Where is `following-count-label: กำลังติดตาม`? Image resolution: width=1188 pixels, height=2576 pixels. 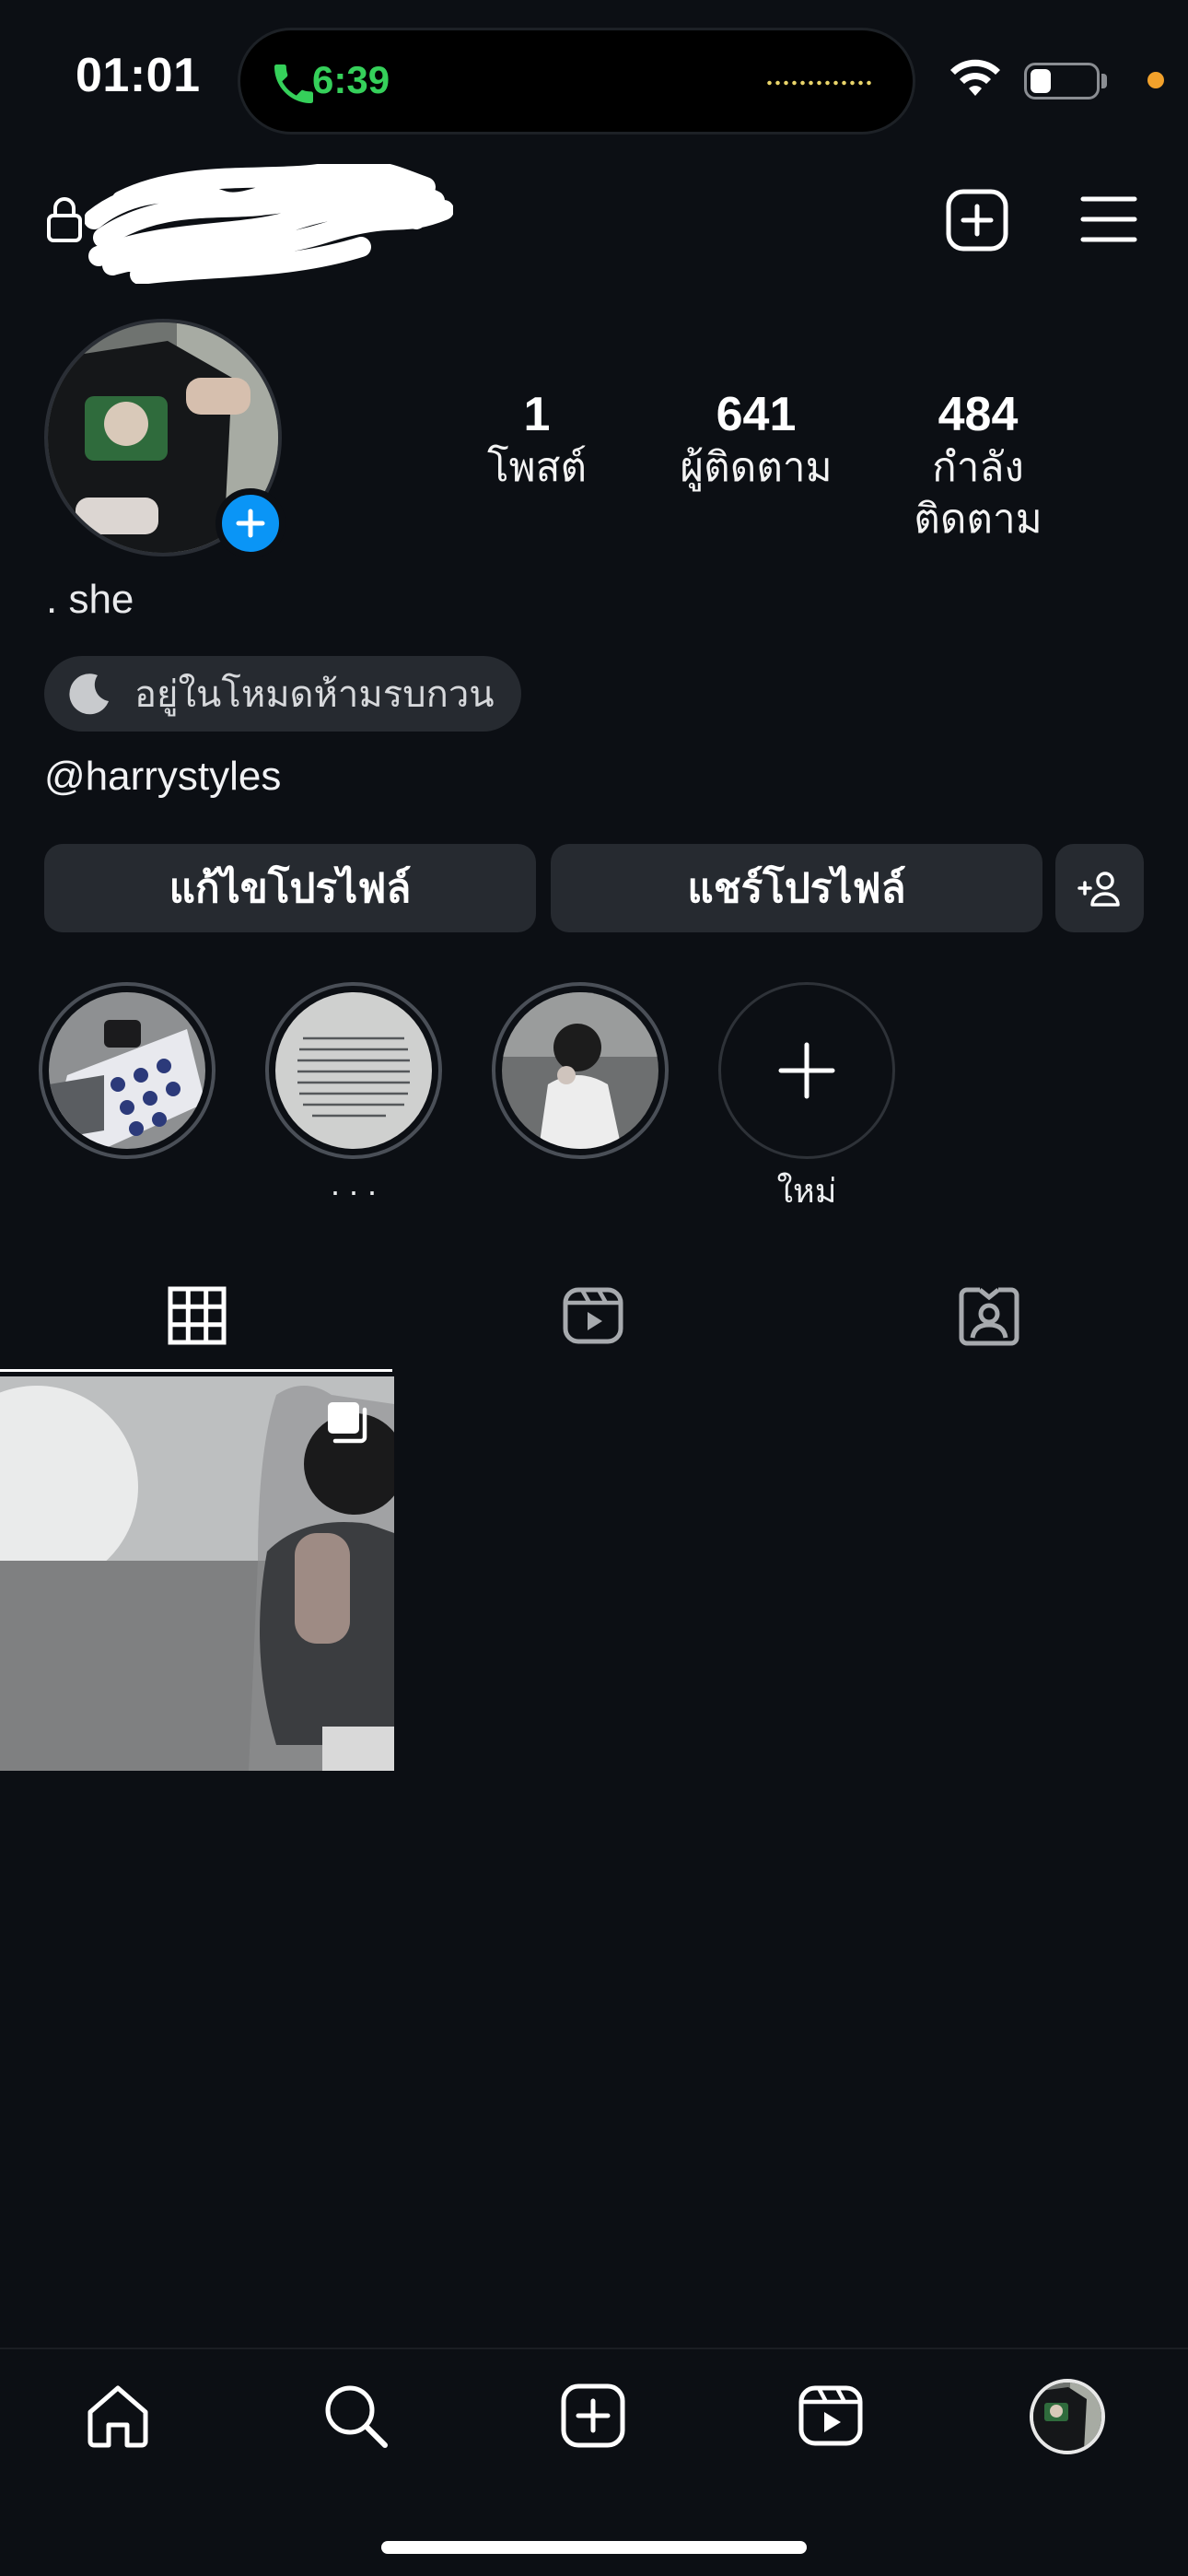
following-count-label: กำลังติดตาม is located at coordinates (978, 493).